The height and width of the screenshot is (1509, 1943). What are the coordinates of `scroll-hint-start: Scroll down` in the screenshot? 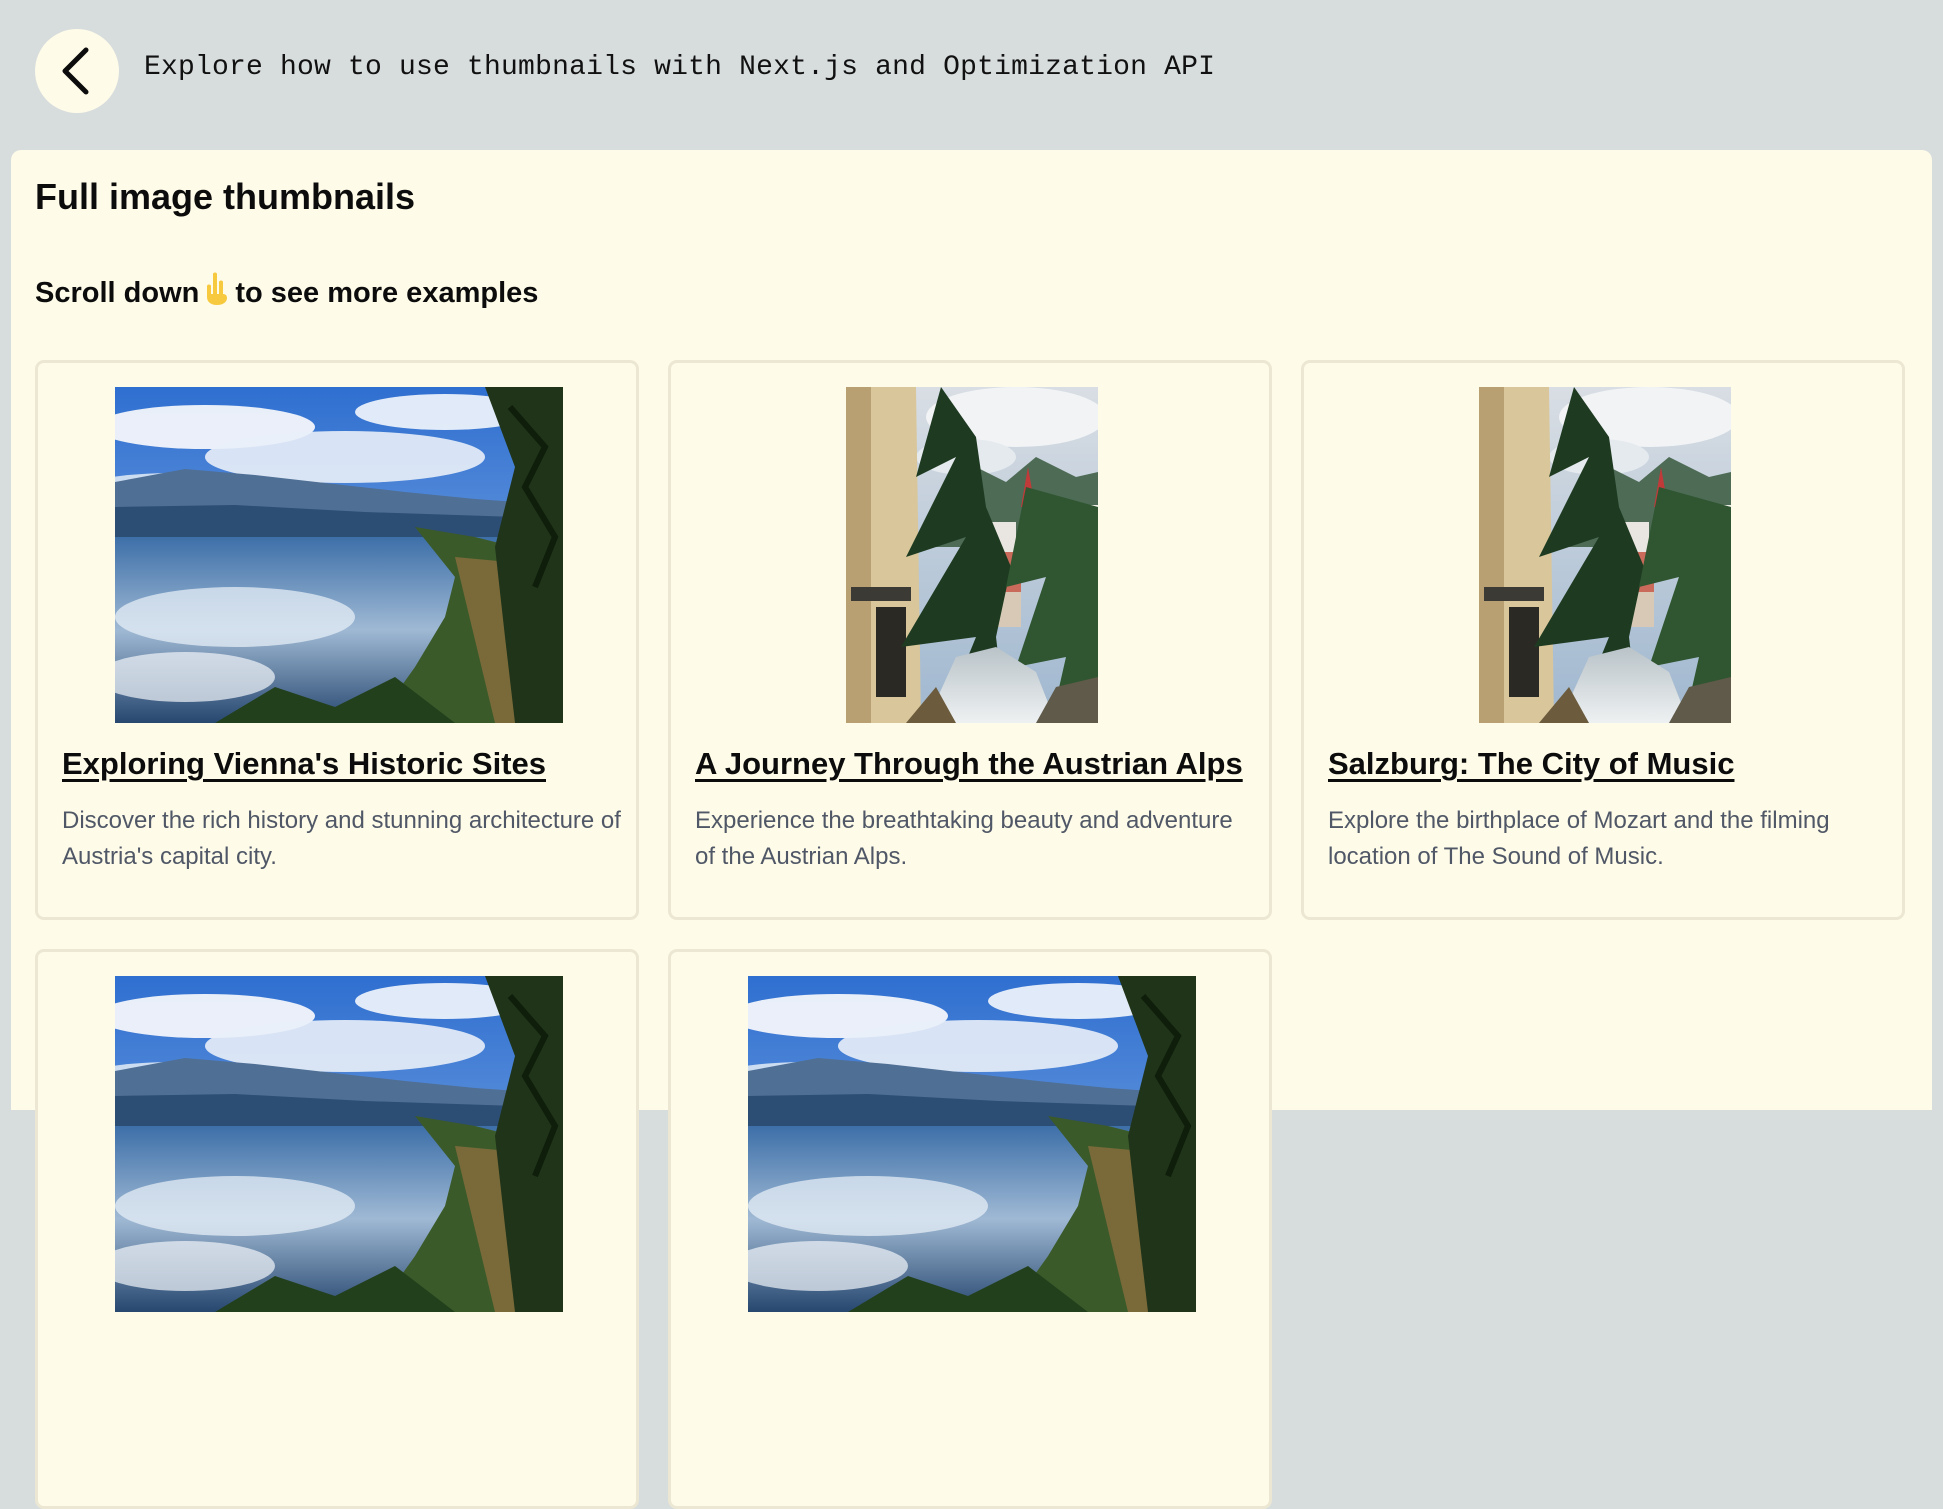 It's located at (117, 293).